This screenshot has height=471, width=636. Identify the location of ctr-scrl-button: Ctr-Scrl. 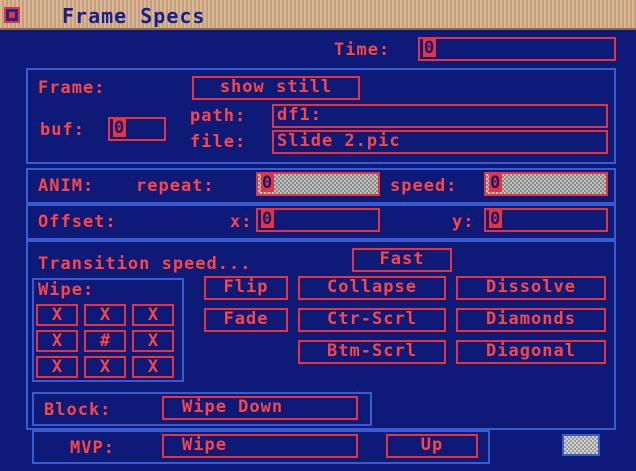
(372, 320).